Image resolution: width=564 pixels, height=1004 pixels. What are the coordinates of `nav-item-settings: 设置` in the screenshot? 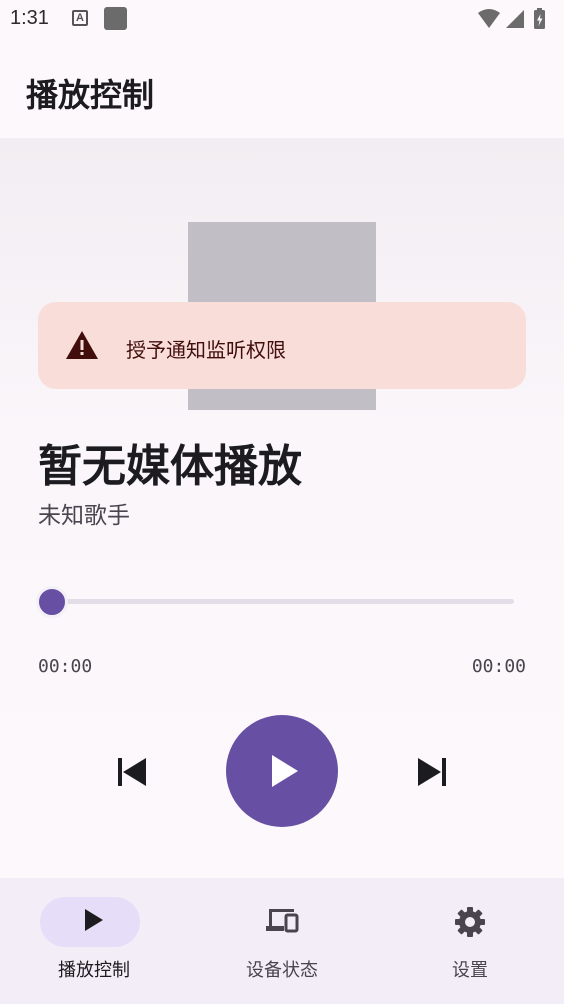 It's located at (470, 941).